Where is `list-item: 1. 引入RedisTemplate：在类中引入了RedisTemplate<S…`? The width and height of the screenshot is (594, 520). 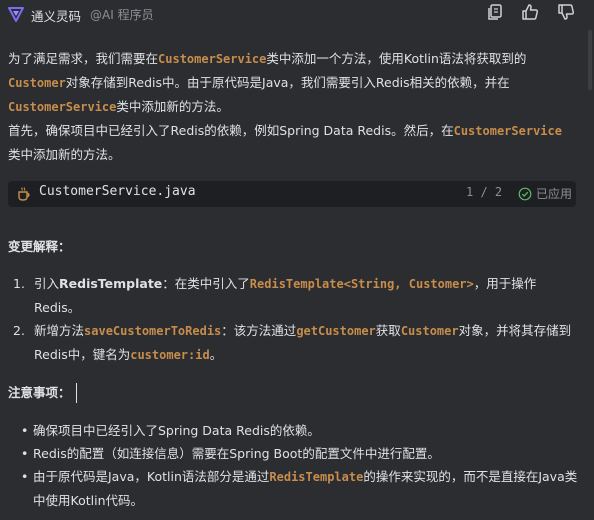
list-item: 1. 引入RedisTemplate：在类中引入了RedisTemplate<S… is located at coordinates (293, 295).